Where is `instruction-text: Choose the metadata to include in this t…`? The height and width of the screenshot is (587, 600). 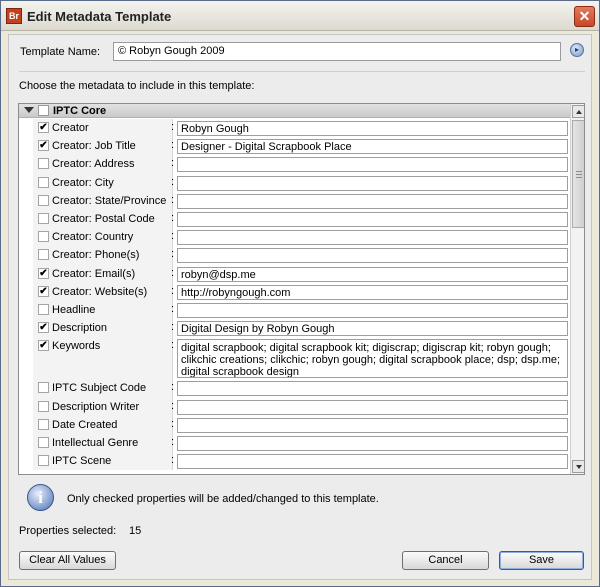
instruction-text: Choose the metadata to include in this t… is located at coordinates (137, 86).